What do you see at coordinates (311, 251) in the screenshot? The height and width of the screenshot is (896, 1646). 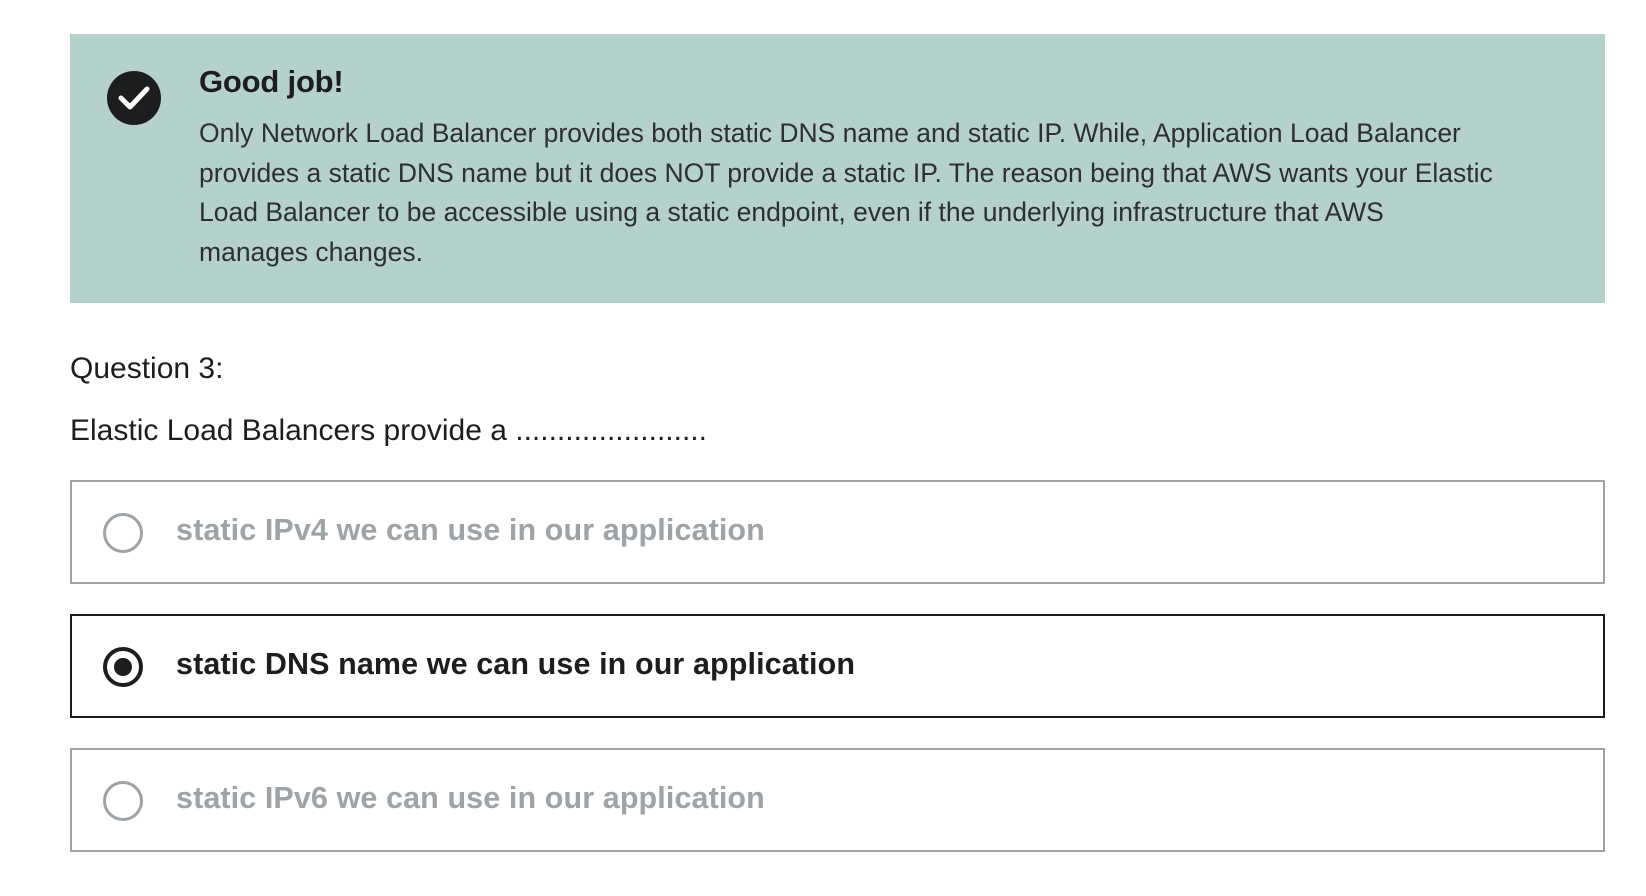 I see `feedback-line: manages changes.` at bounding box center [311, 251].